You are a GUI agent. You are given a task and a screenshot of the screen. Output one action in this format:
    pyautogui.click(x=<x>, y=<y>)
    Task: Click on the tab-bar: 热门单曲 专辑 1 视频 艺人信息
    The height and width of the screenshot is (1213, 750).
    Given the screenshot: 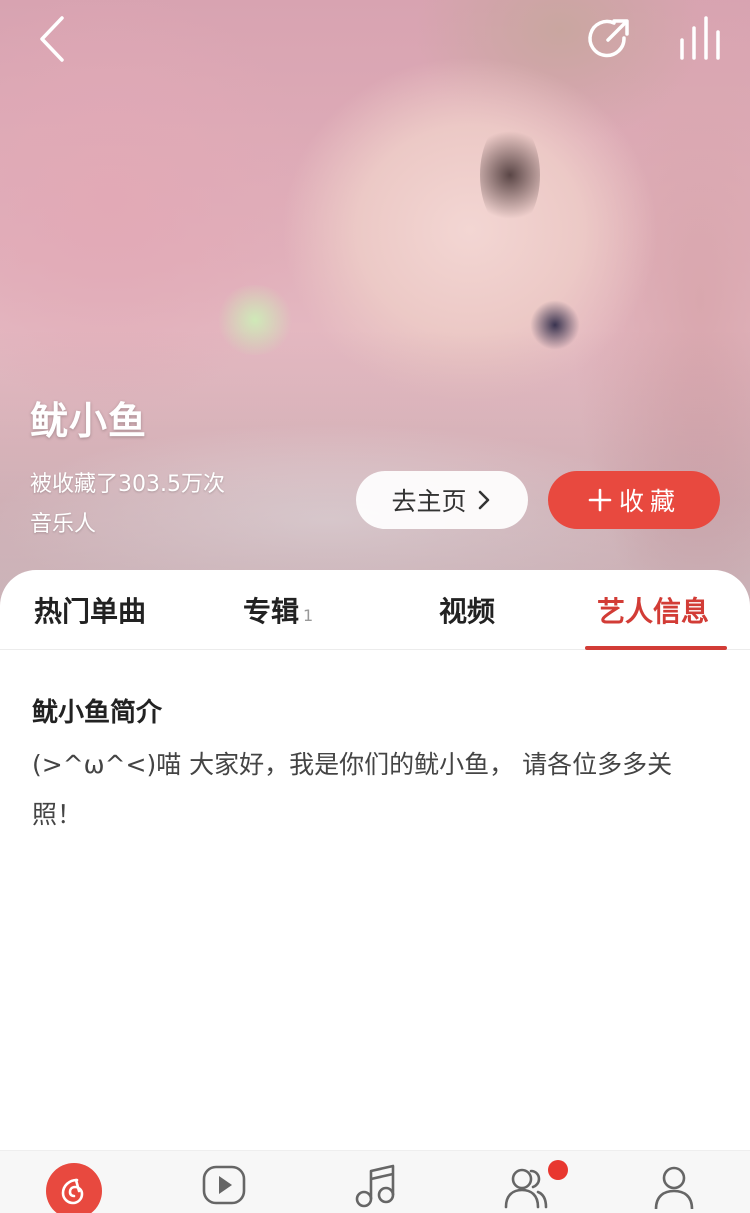 What is the action you would take?
    pyautogui.click(x=375, y=610)
    